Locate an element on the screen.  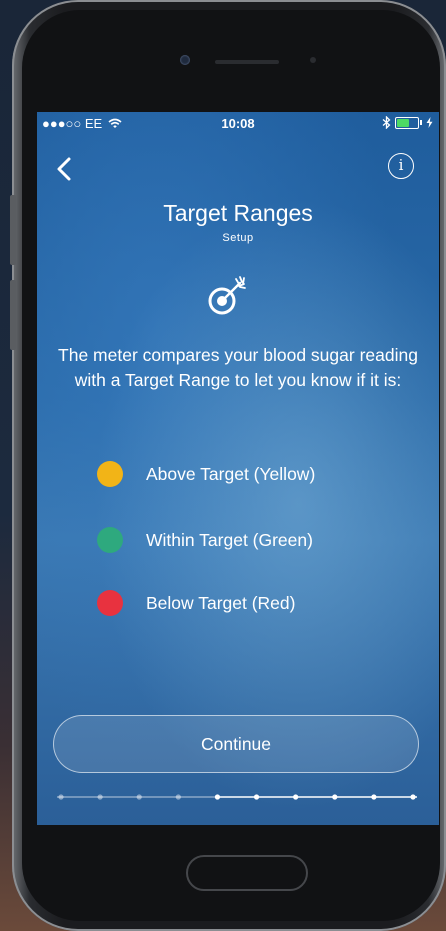
charging-icon is located at coordinates (429, 122).